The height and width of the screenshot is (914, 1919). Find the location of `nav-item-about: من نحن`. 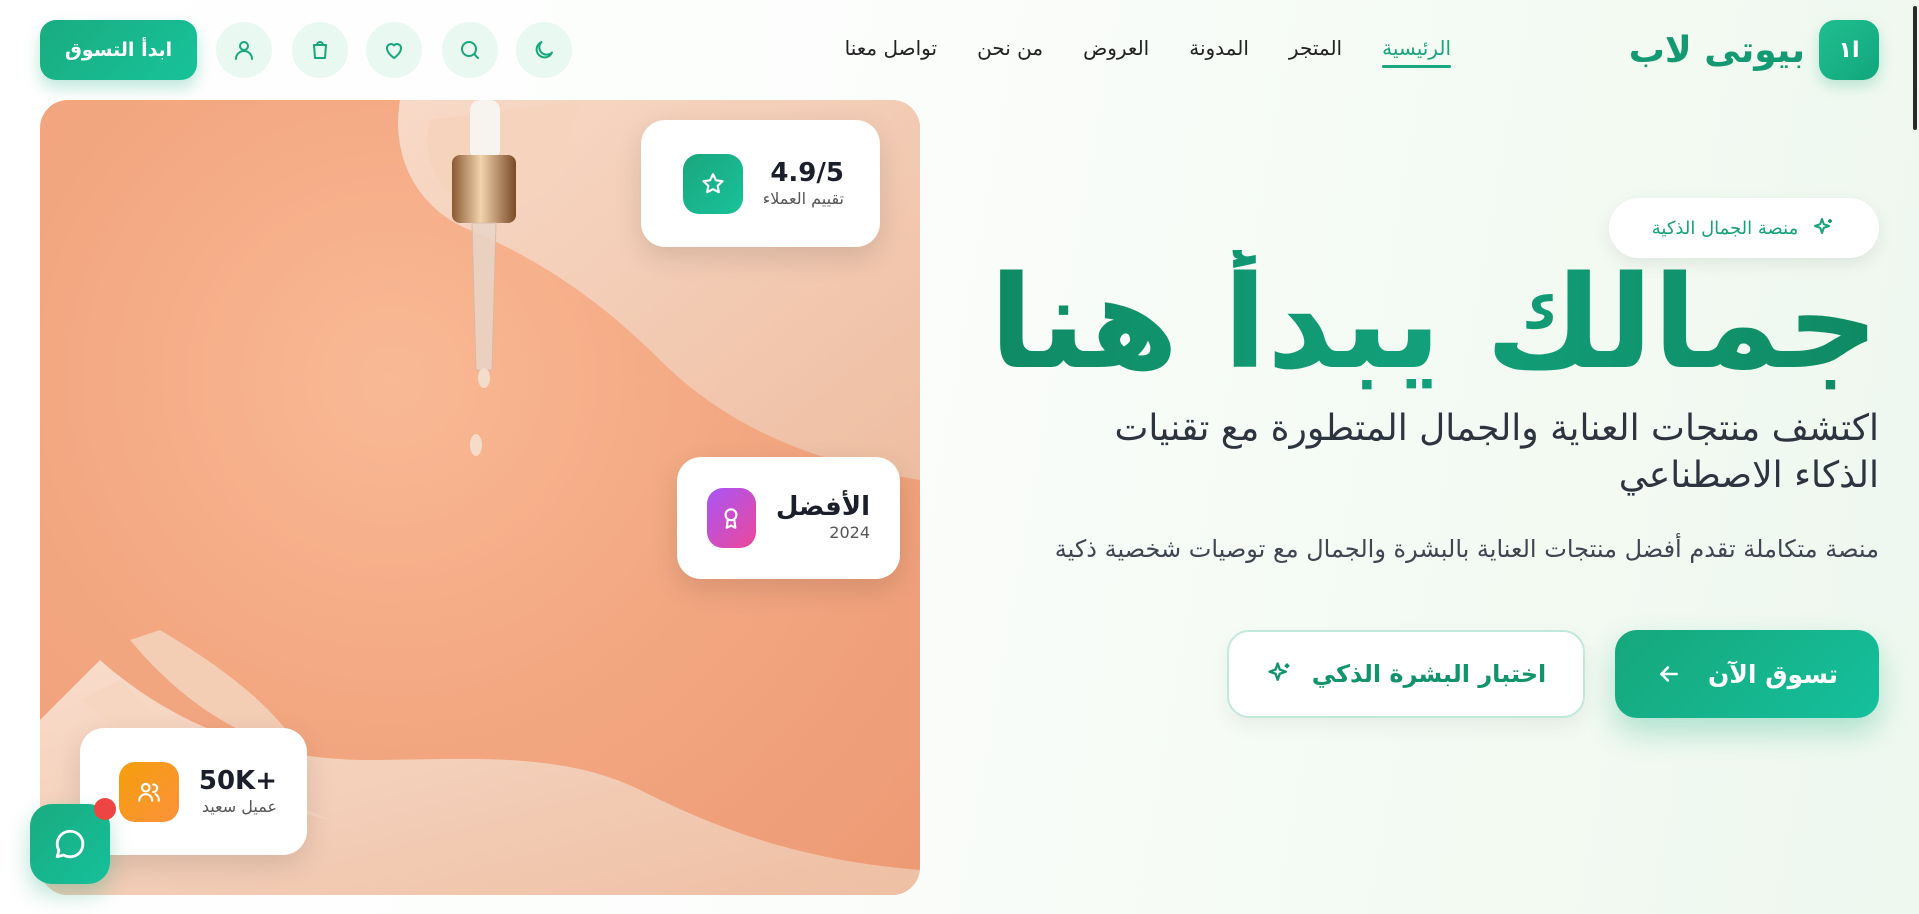

nav-item-about: من نحن is located at coordinates (1010, 52).